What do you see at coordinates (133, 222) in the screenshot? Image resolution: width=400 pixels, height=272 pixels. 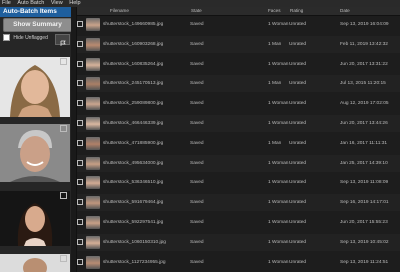 I see `cell-filename: shutterstock_592297541.jpg` at bounding box center [133, 222].